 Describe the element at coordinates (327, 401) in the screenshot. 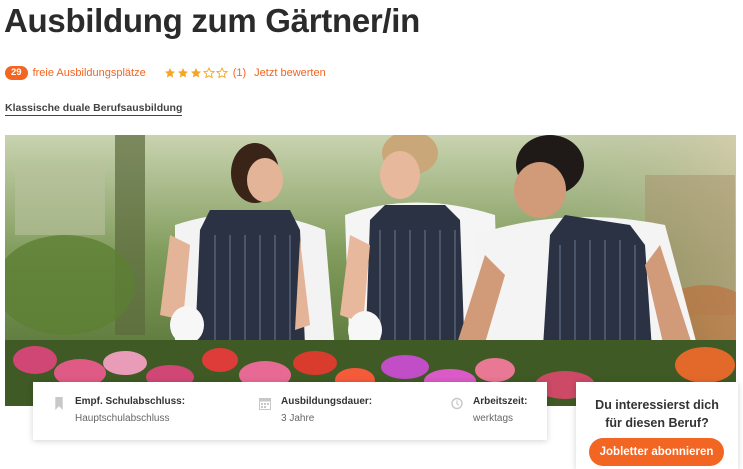

I see `fact-label: Ausbildungsdauer:` at that location.